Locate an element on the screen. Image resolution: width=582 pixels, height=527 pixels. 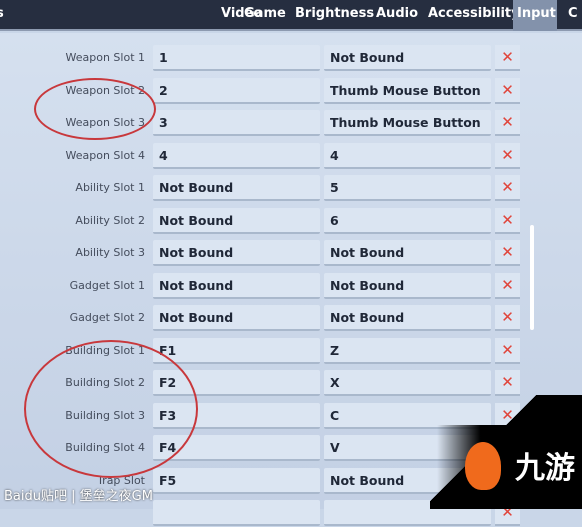
primary-key-button: 2 is located at coordinates (236, 90).